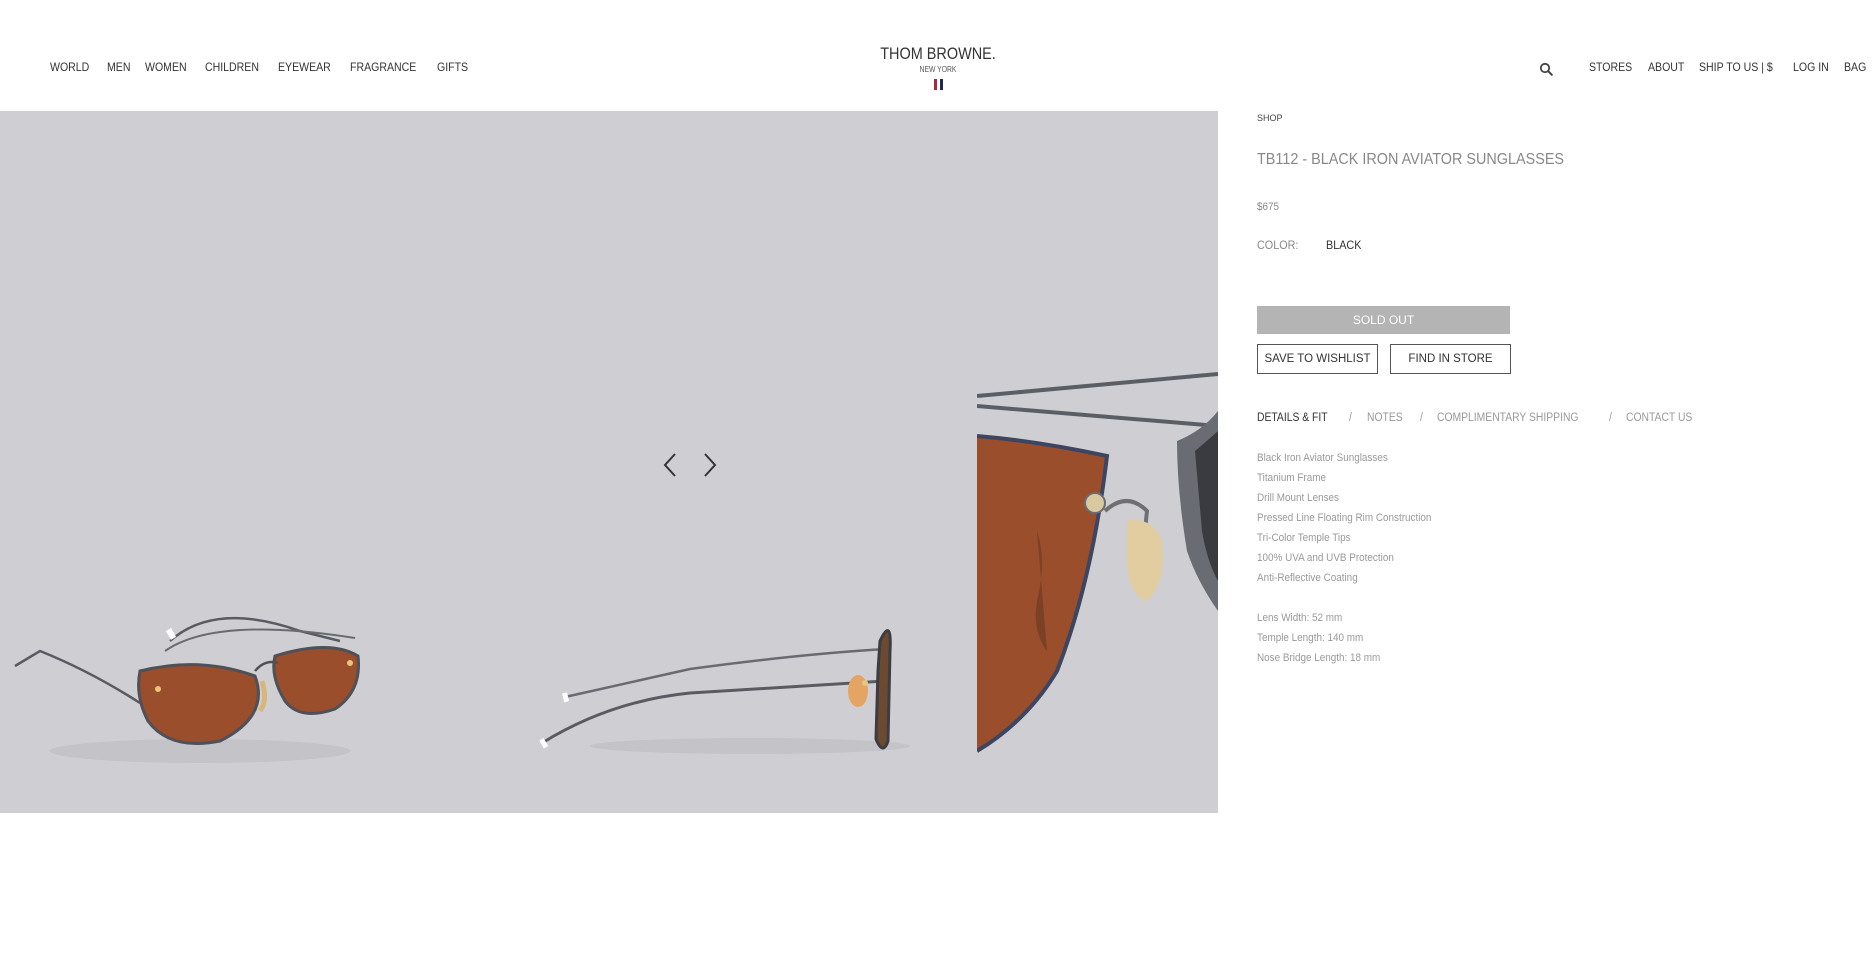 This screenshot has height=956, width=1876. I want to click on spec-item: Nose Bridge Length: 18 mm, so click(1319, 658).